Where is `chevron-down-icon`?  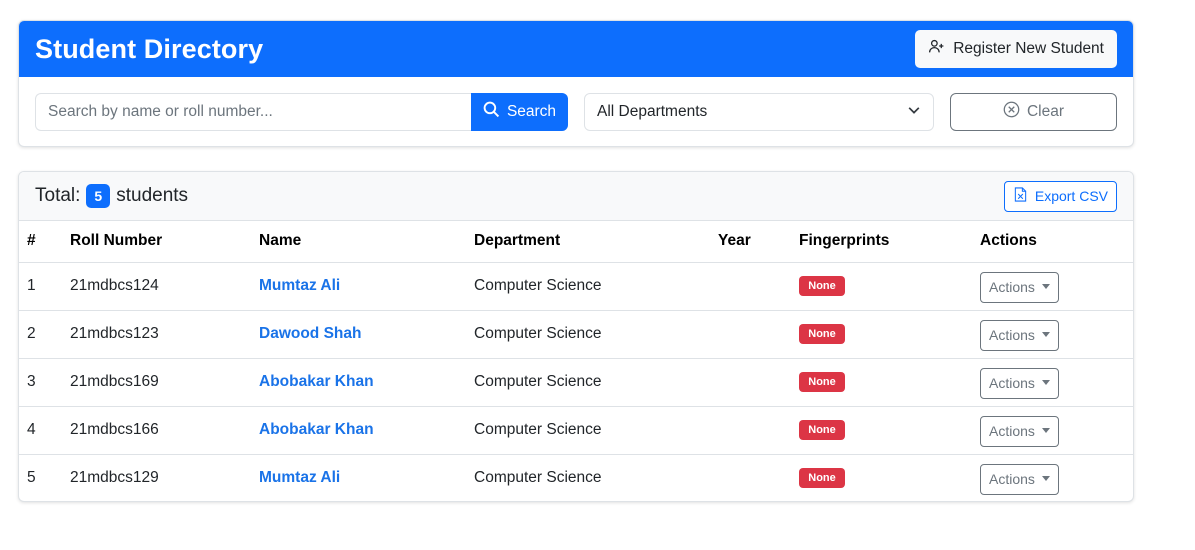 chevron-down-icon is located at coordinates (914, 112).